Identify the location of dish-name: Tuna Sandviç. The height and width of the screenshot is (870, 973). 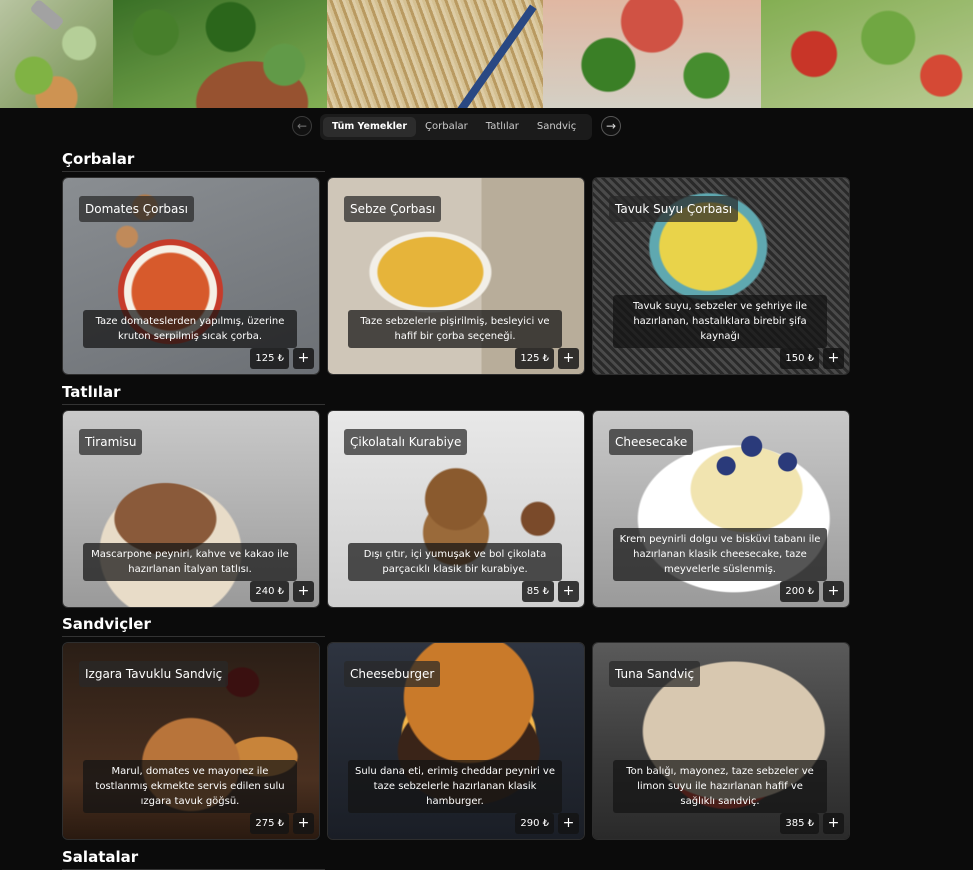
(655, 674).